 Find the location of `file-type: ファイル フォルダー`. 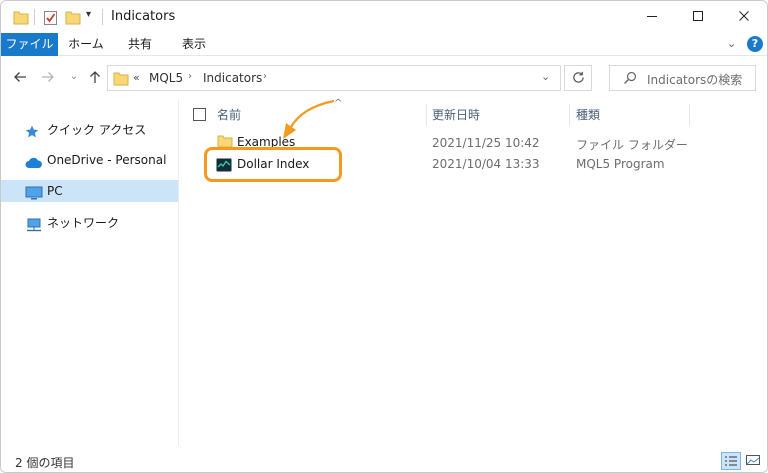

file-type: ファイル フォルダー is located at coordinates (632, 145).